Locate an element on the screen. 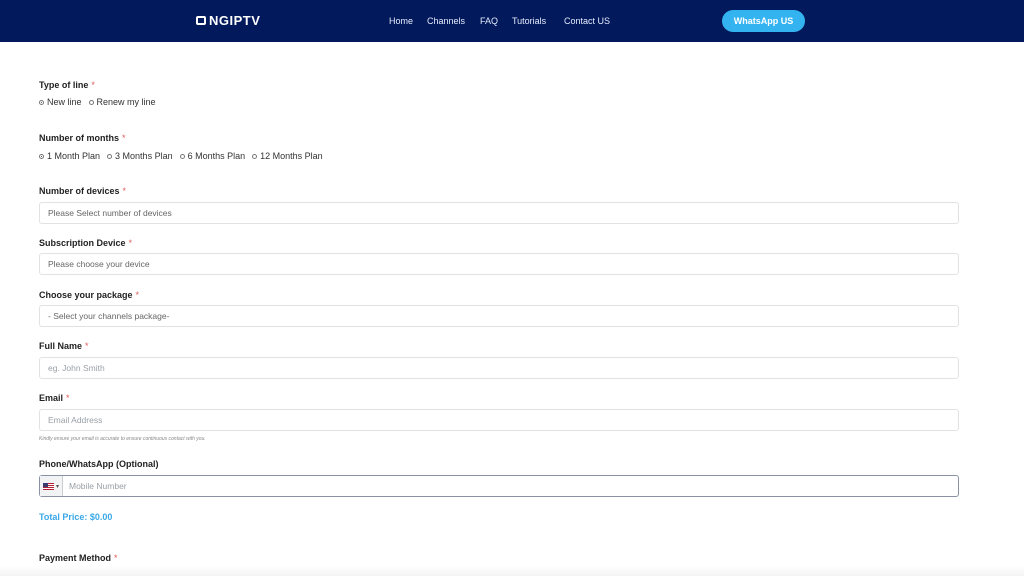  us-flag-icon is located at coordinates (48, 486).